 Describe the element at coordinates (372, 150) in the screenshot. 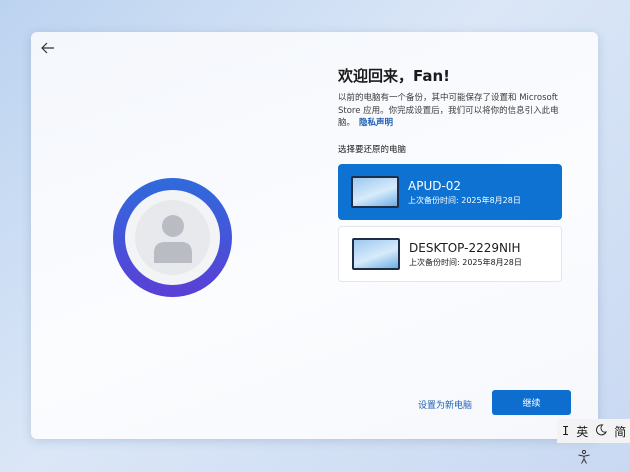

I see `section-label: 选择要还原的电脑` at that location.